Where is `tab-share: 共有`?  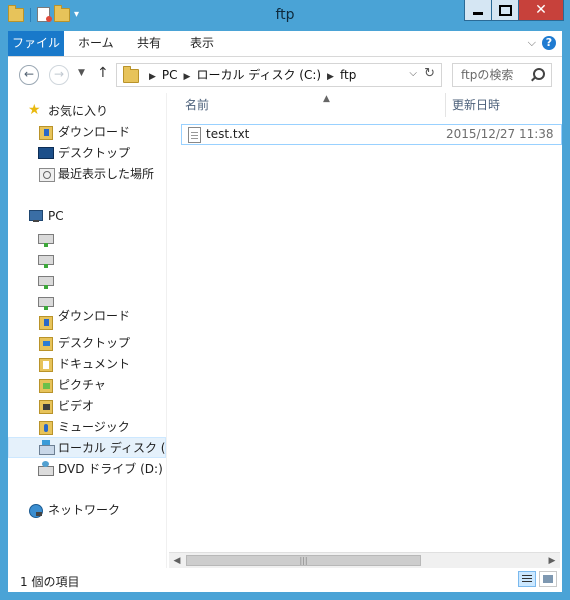
tab-share: 共有 is located at coordinates (149, 43).